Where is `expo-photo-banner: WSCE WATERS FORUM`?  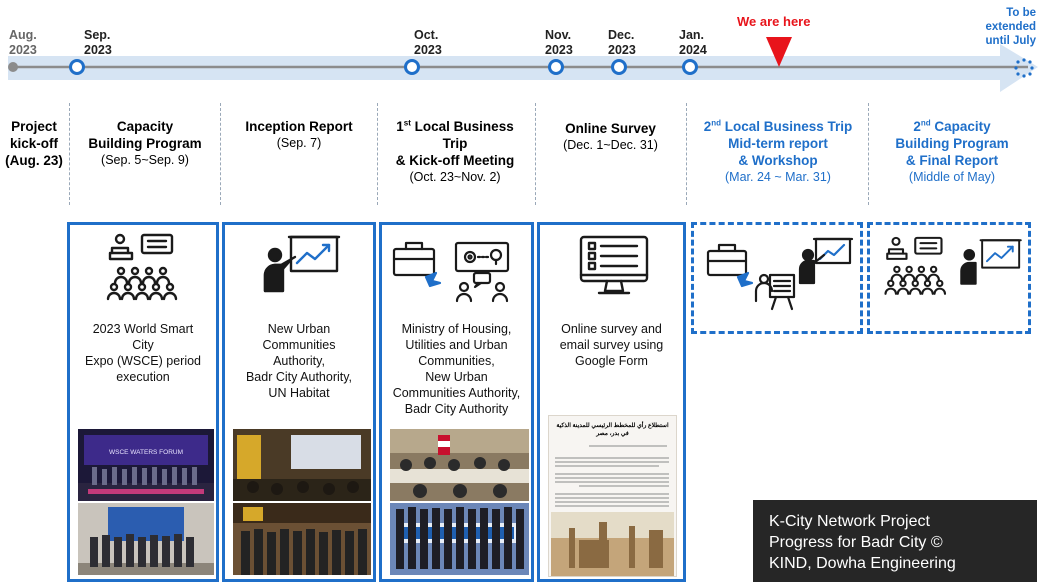
expo-photo-banner: WSCE WATERS FORUM is located at coordinates (146, 452).